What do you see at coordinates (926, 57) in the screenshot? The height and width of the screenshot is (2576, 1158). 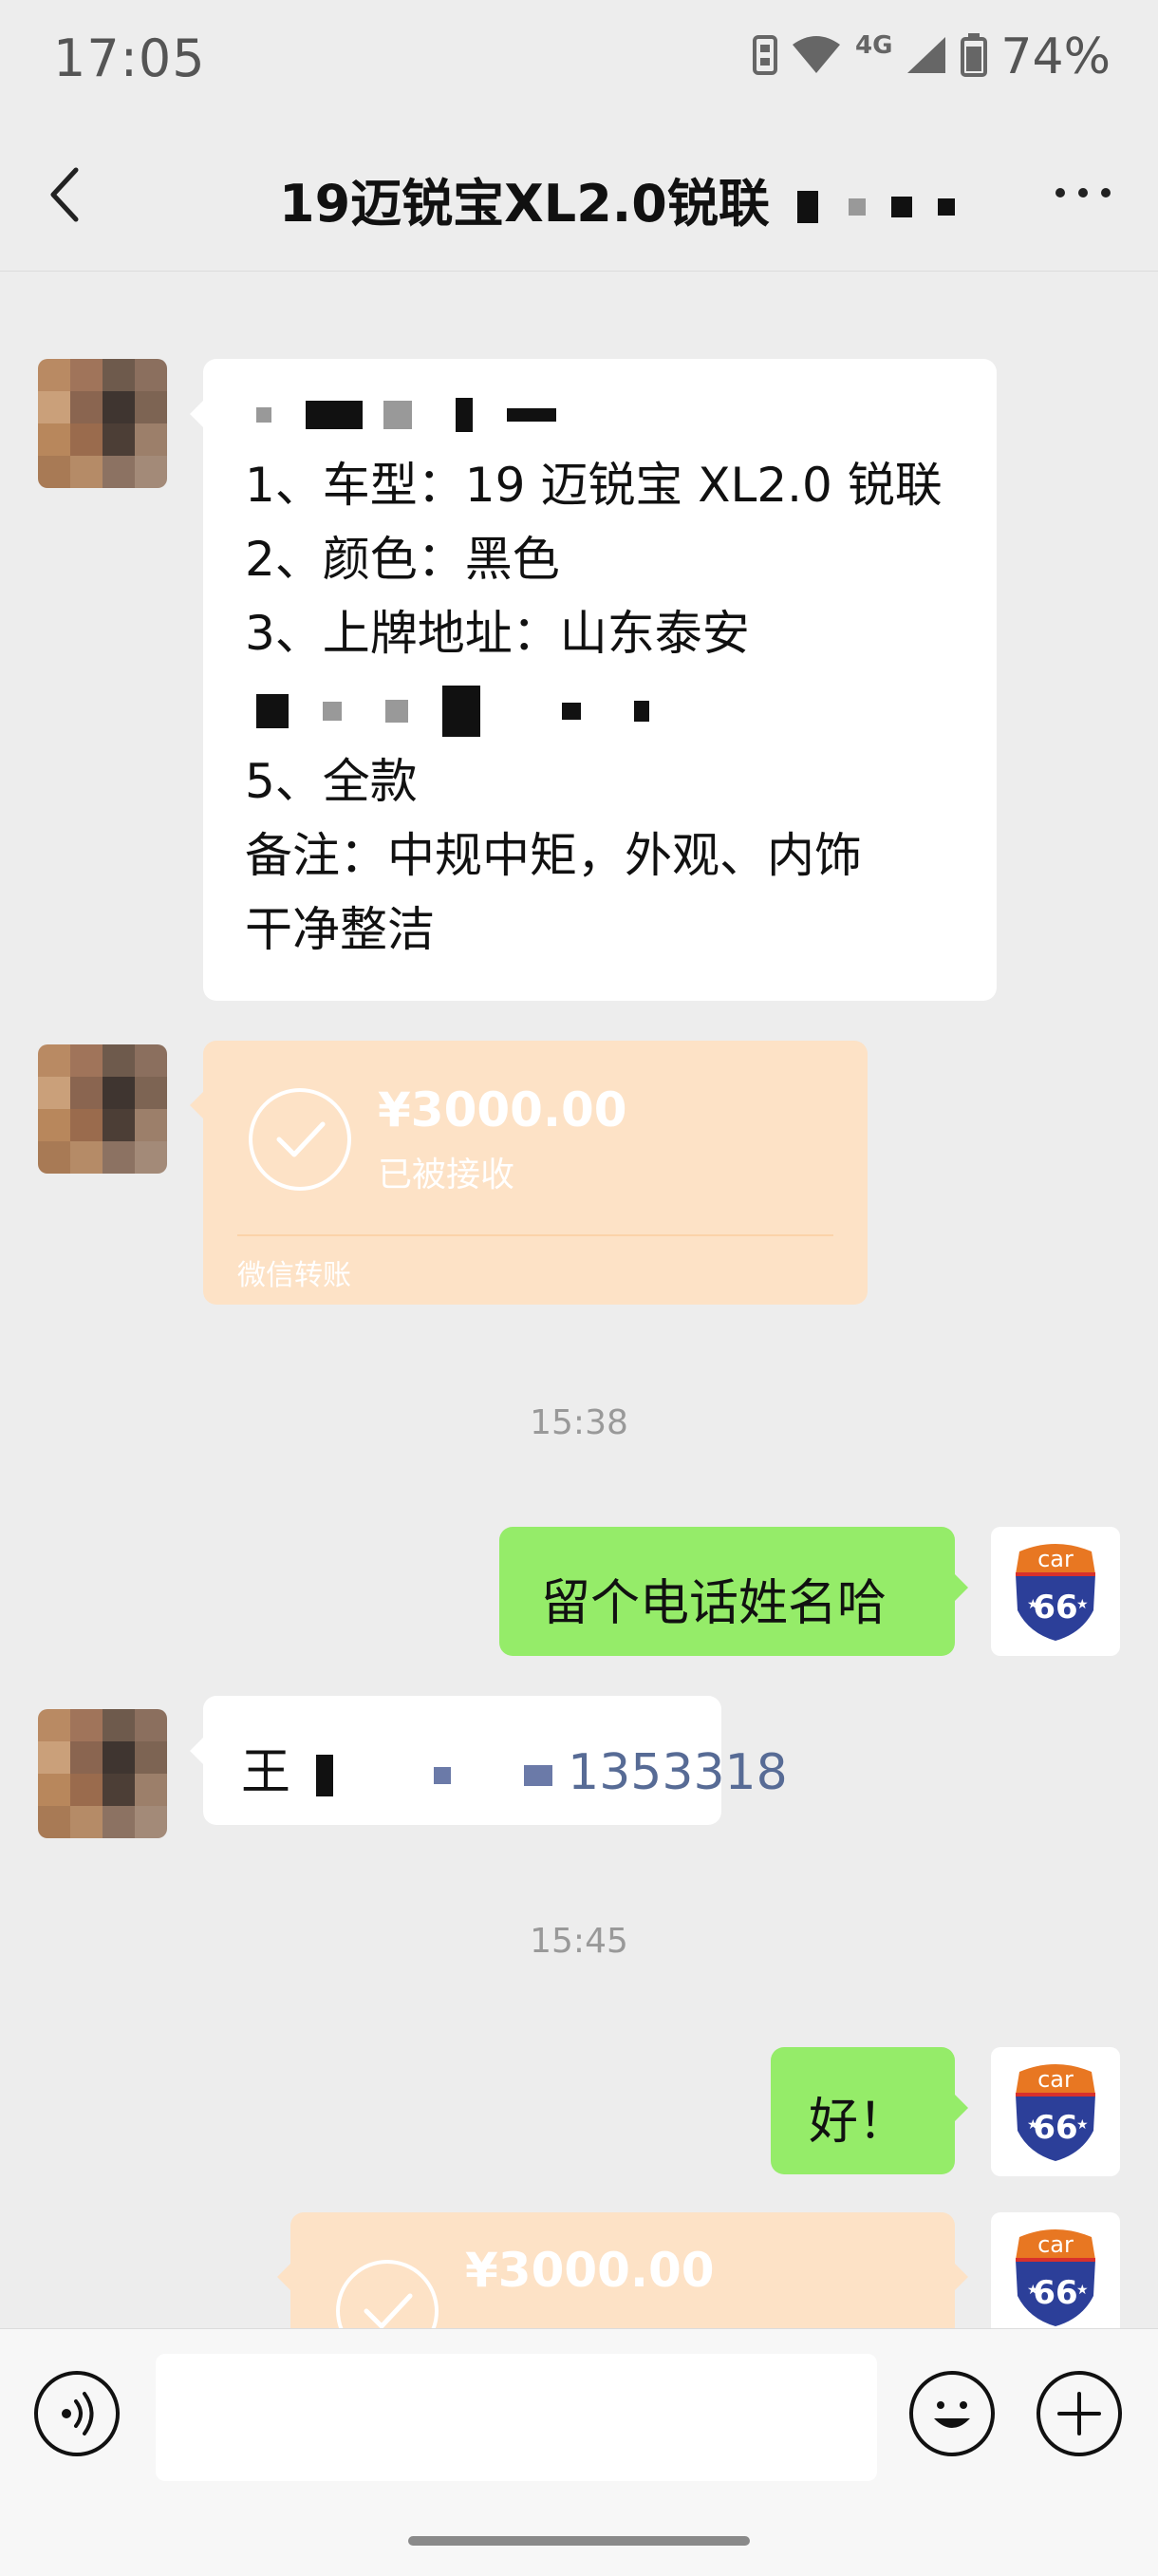 I see `signal-icon` at bounding box center [926, 57].